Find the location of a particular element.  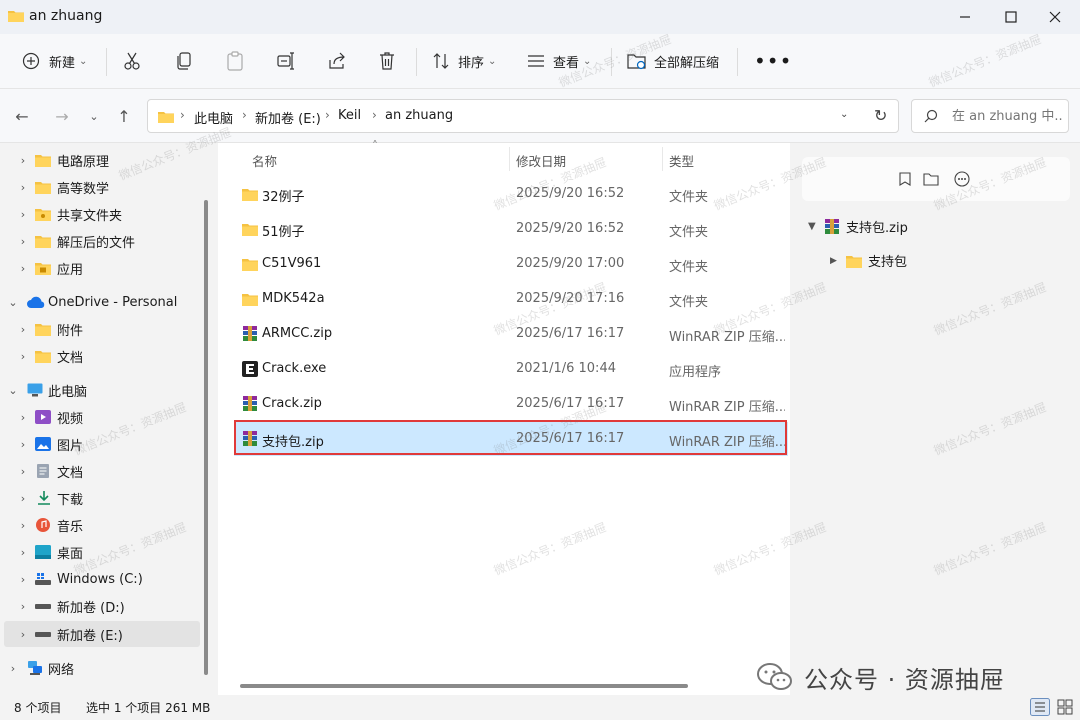

refresh-icon: ↻ is located at coordinates (880, 115).